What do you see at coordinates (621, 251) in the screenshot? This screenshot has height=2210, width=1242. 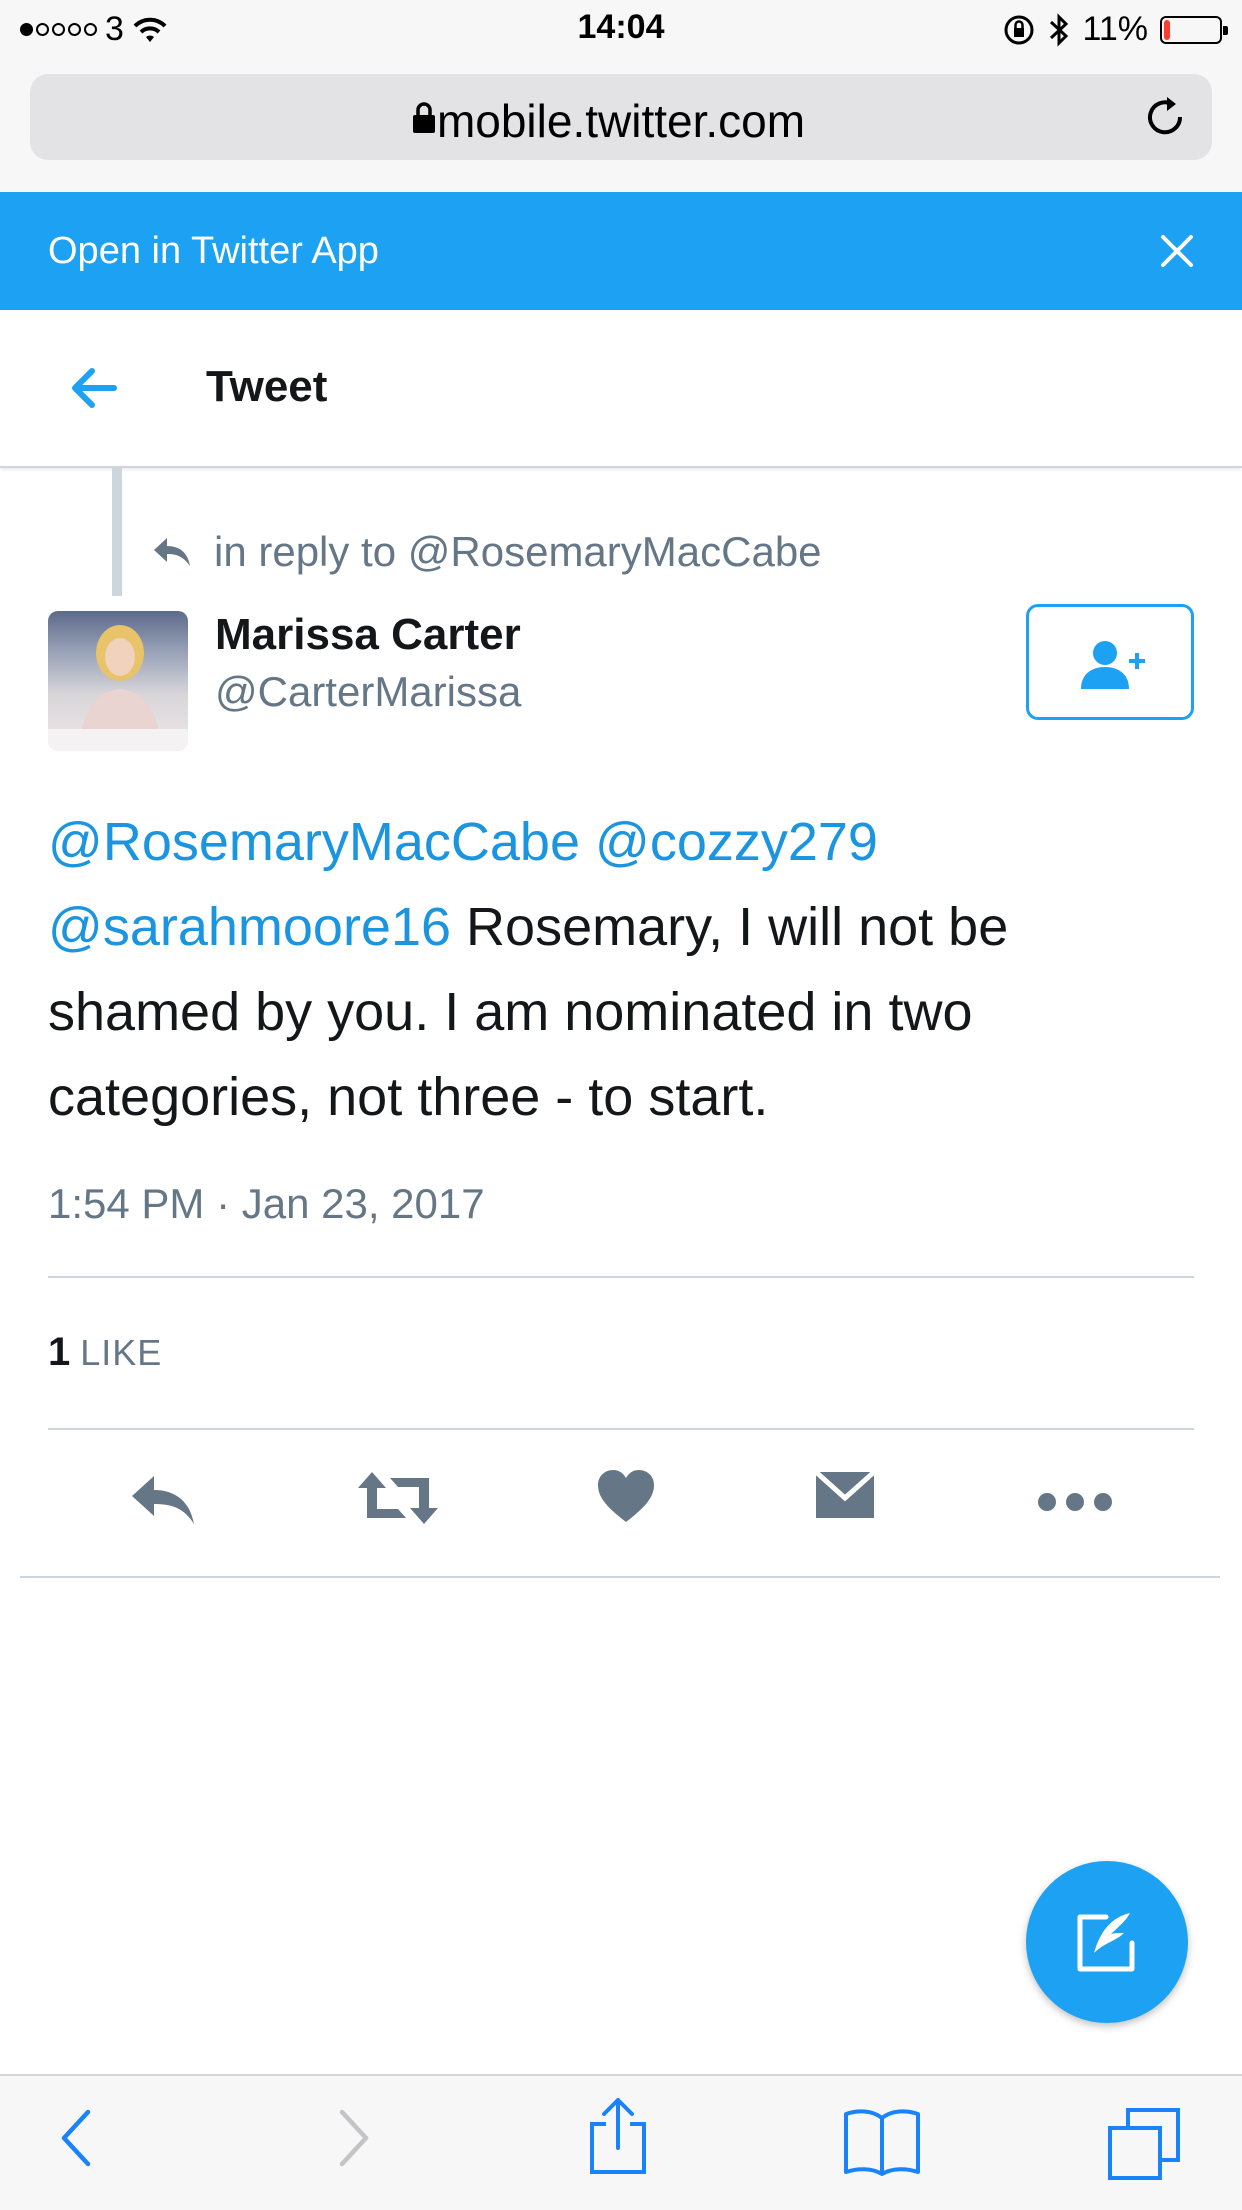 I see `open-in-app-banner: Open in Twitter App` at bounding box center [621, 251].